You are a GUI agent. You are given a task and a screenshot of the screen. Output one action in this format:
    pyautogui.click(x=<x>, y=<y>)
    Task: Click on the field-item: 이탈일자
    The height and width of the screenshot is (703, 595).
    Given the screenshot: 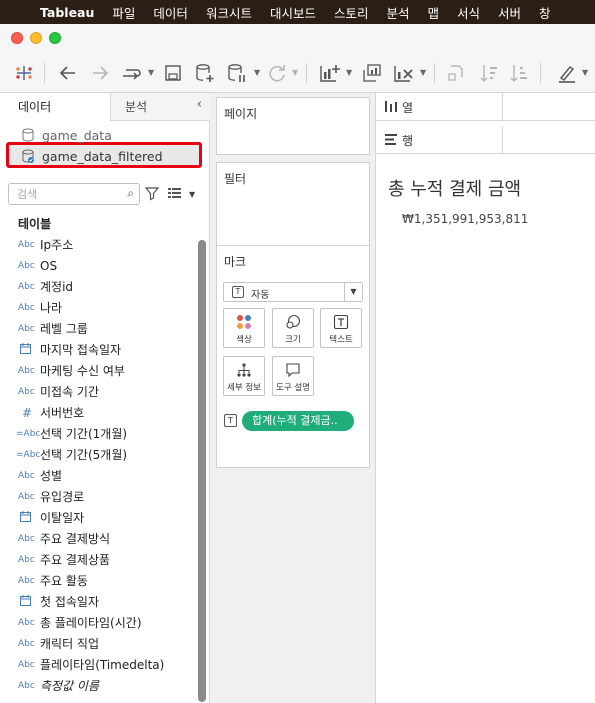 What is the action you would take?
    pyautogui.click(x=98, y=517)
    